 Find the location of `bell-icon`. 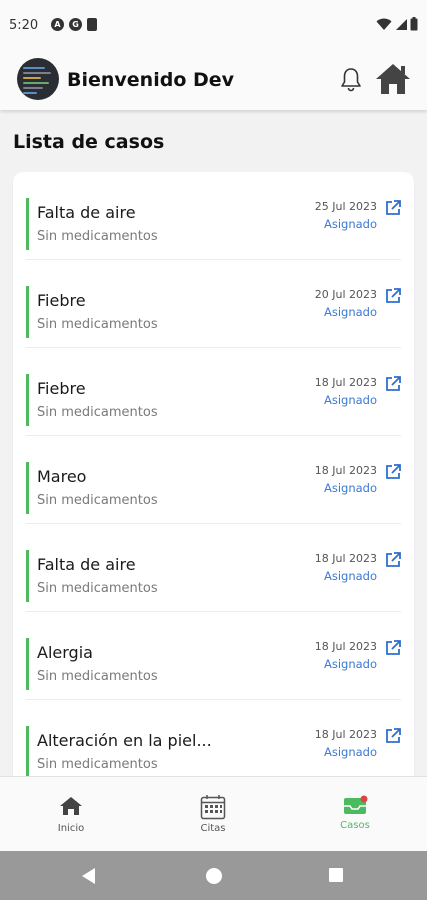

bell-icon is located at coordinates (351, 80).